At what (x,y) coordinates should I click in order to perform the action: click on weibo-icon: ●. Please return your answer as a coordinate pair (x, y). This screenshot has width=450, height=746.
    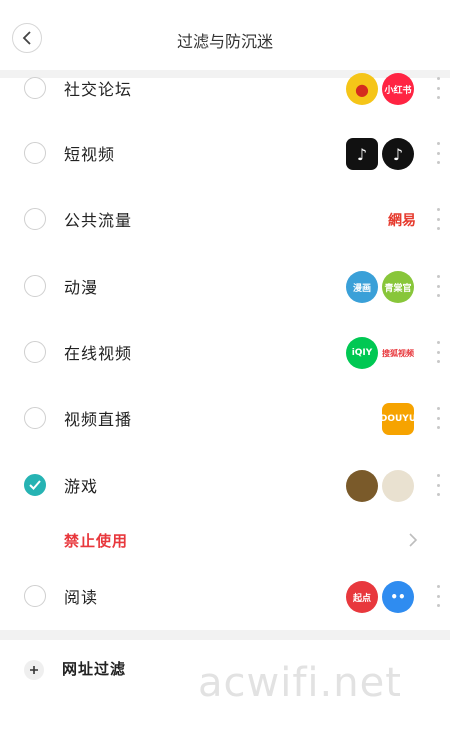
    Looking at the image, I should click on (362, 89).